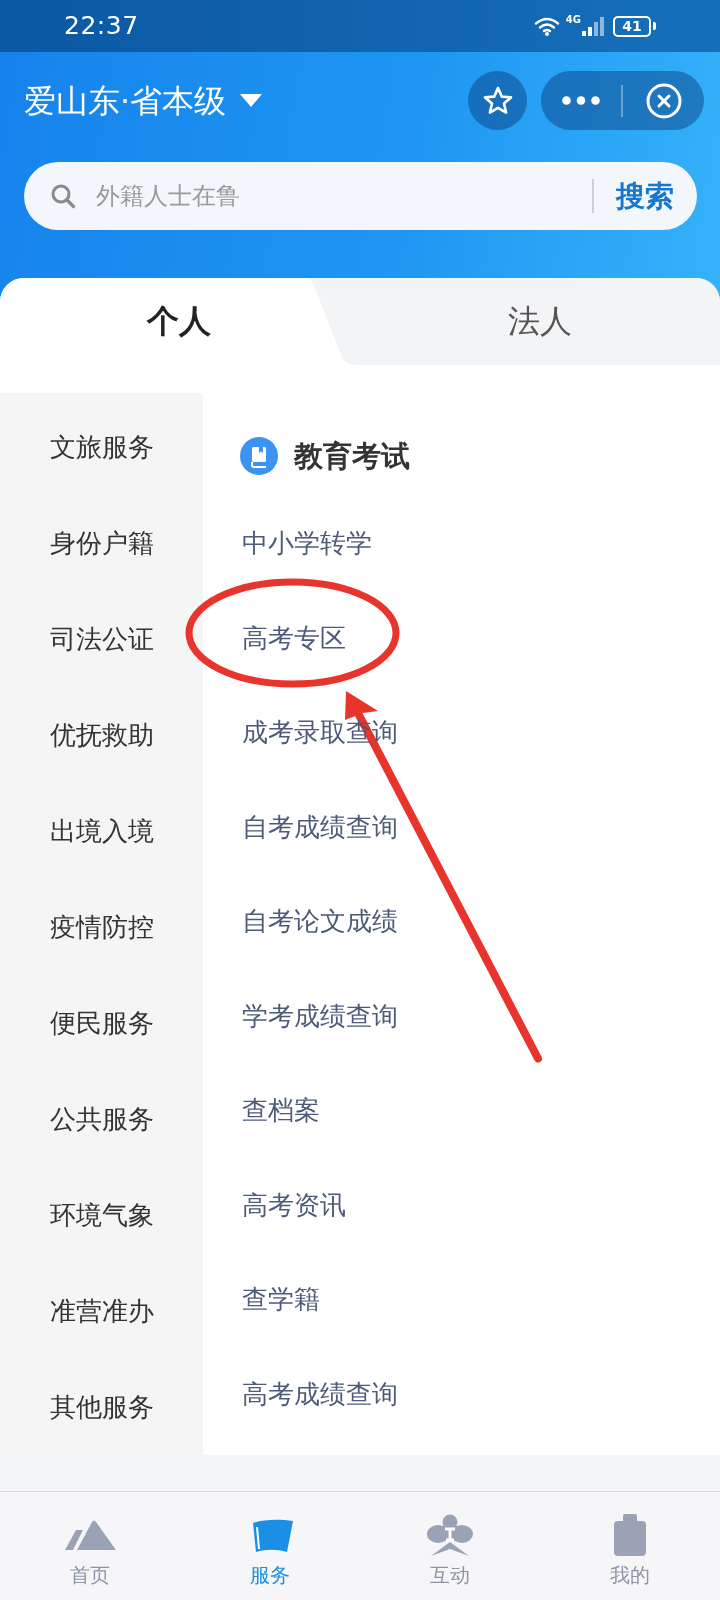 The width and height of the screenshot is (720, 1600). Describe the element at coordinates (450, 1535) in the screenshot. I see `cloud-icon` at that location.